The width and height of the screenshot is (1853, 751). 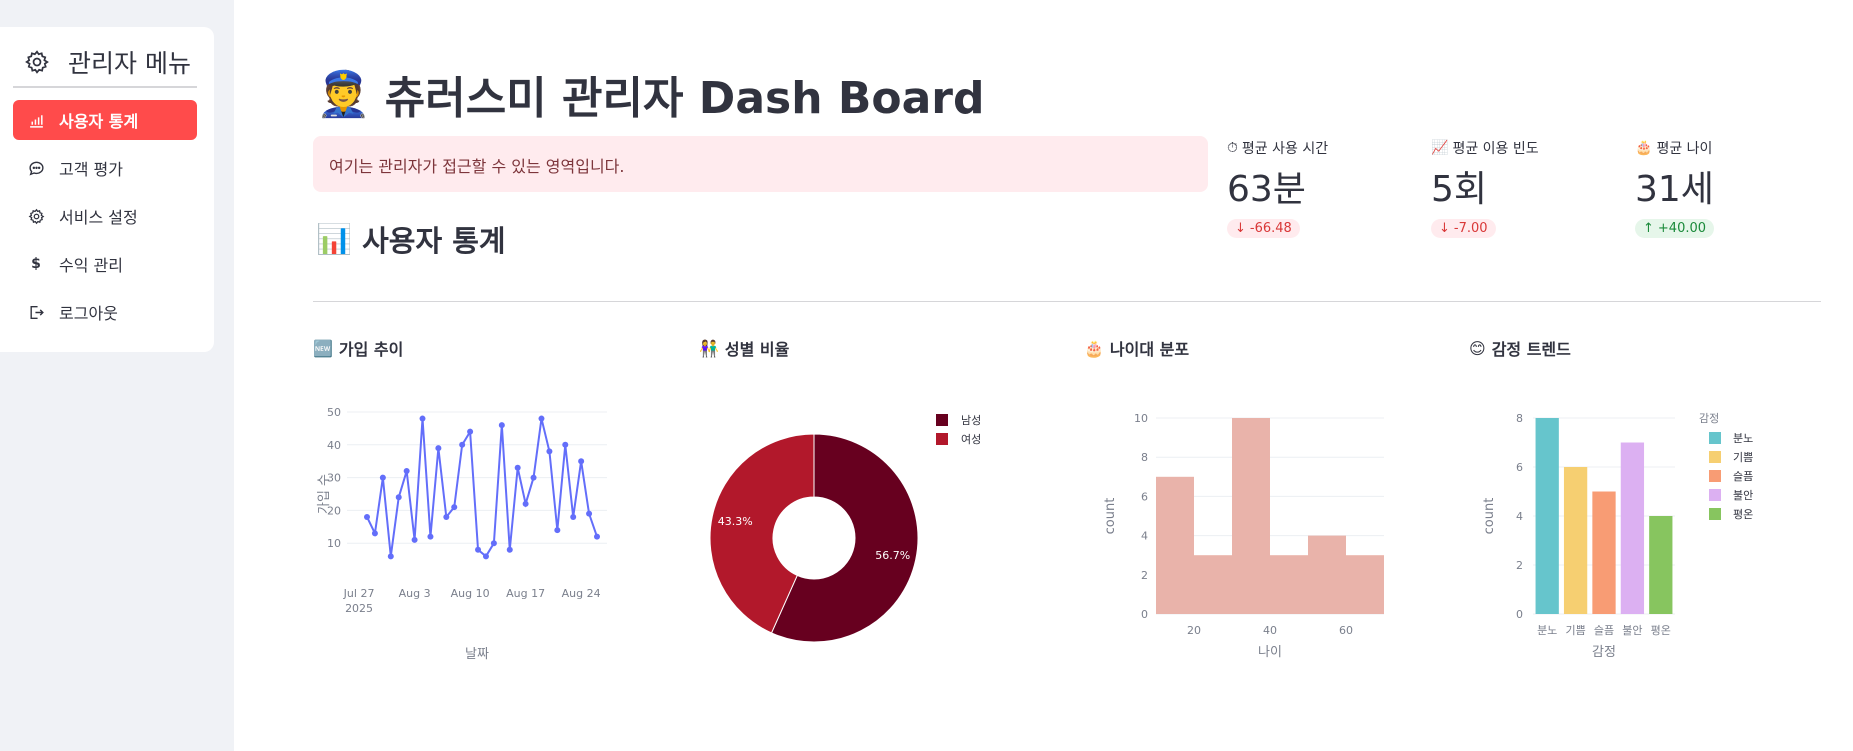 I want to click on chart-increasing-icon: 📈, so click(x=1440, y=148).